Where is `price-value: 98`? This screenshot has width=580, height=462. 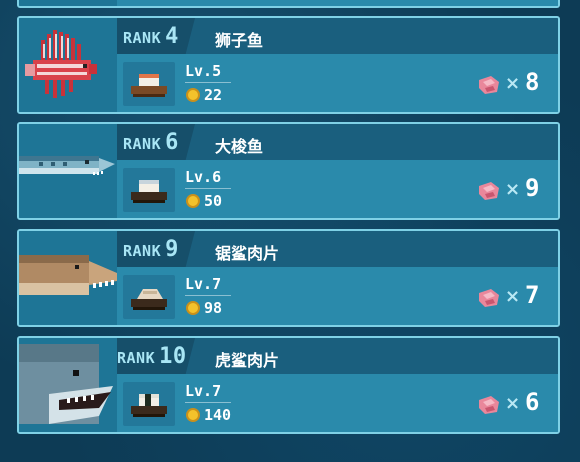 price-value: 98 is located at coordinates (213, 308).